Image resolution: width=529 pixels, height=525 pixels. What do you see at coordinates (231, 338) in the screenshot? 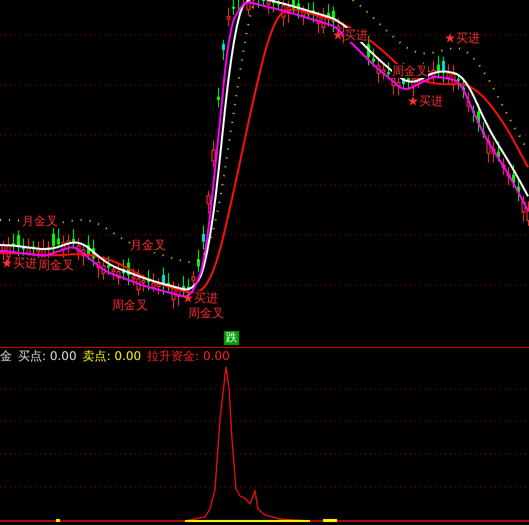
I see `trend-badge: 跌` at bounding box center [231, 338].